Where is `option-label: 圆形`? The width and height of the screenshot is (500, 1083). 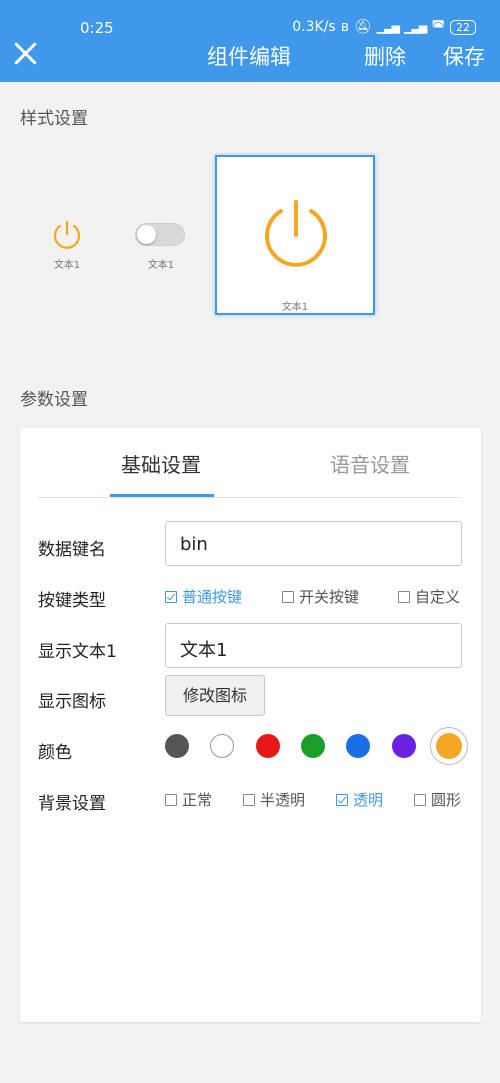
option-label: 圆形 is located at coordinates (446, 800).